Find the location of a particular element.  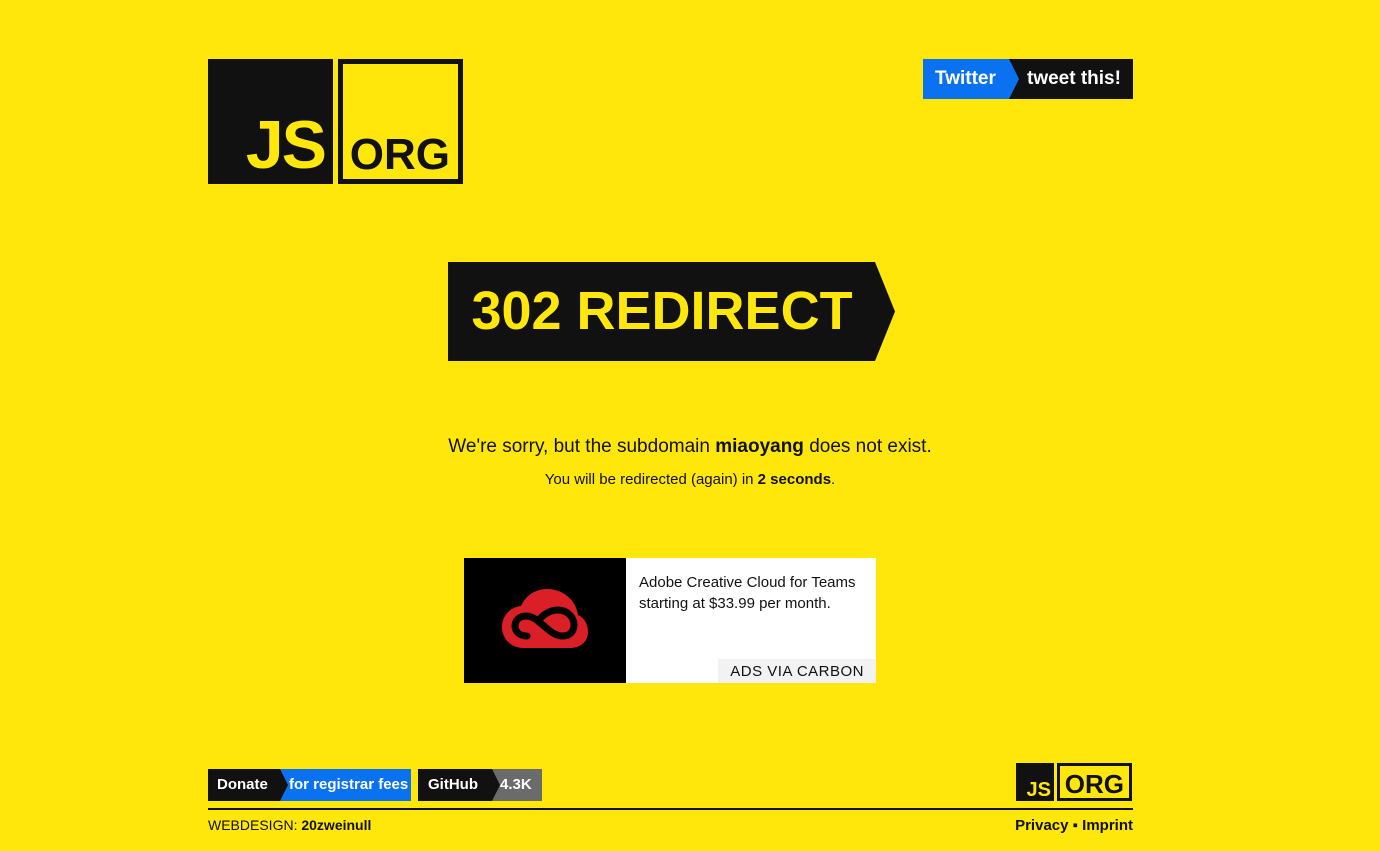

legal-links: Privacy ▪ Imprint is located at coordinates (1074, 825).